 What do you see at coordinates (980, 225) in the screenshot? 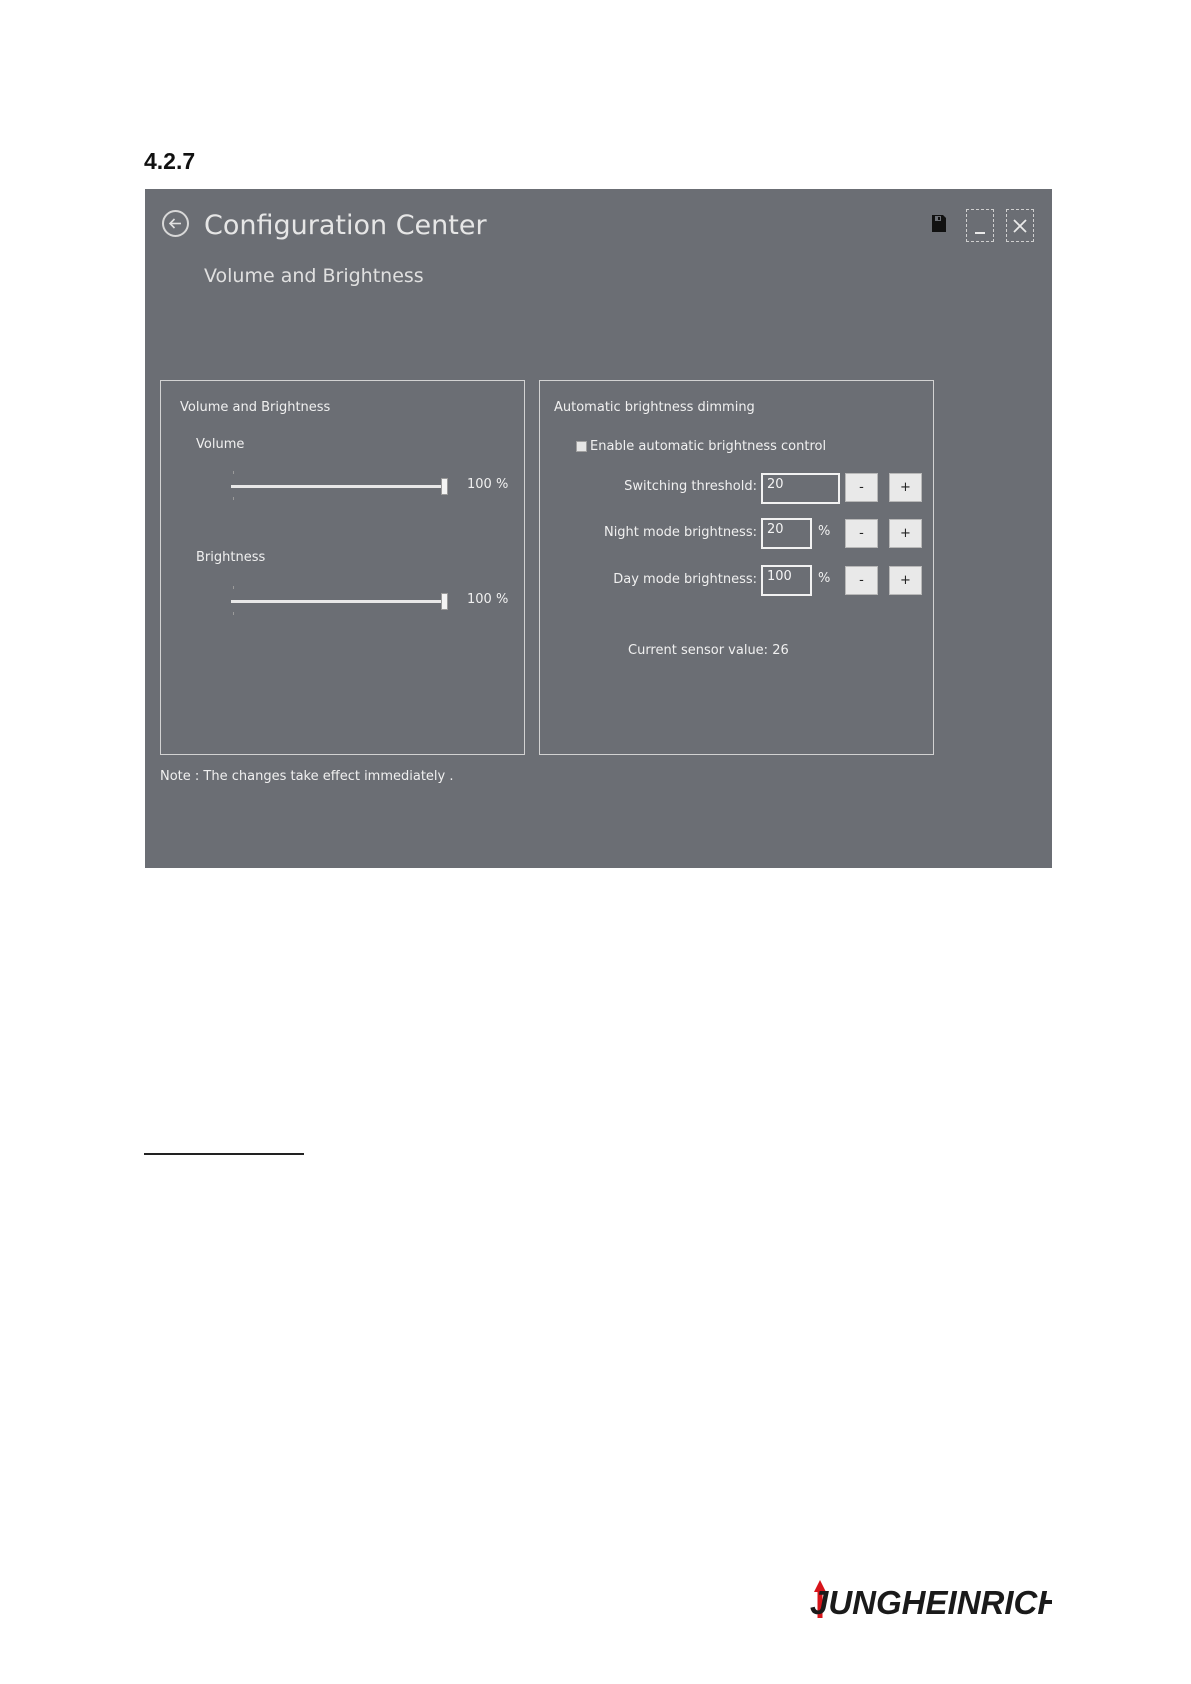
I see `minimize-button` at bounding box center [980, 225].